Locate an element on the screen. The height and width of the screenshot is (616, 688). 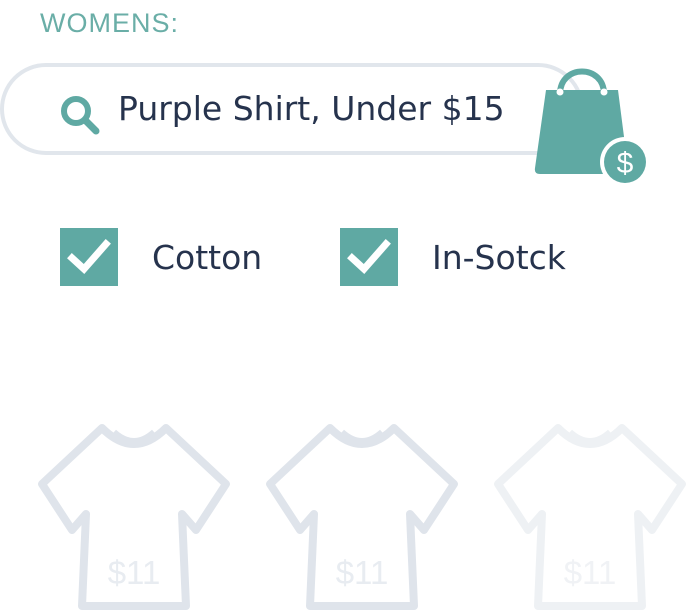
shopping-bag-dollar-icon: $ is located at coordinates (591, 120).